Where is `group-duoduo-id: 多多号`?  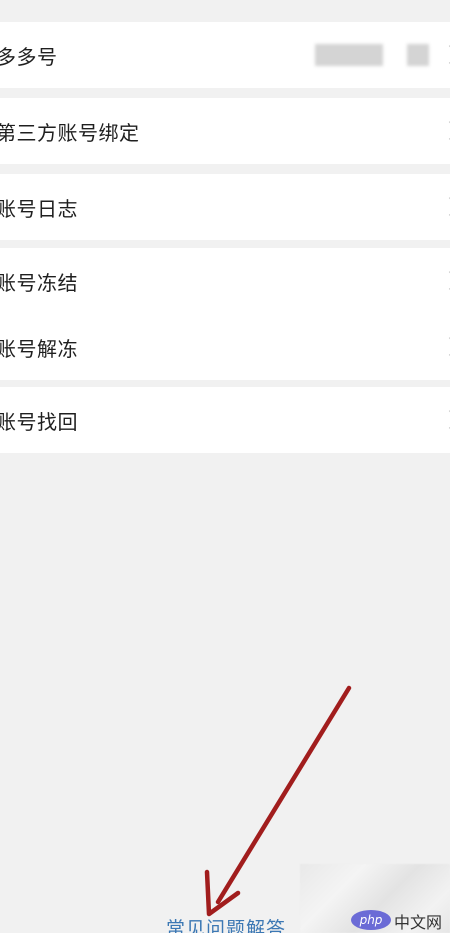
group-duoduo-id: 多多号 is located at coordinates (225, 55).